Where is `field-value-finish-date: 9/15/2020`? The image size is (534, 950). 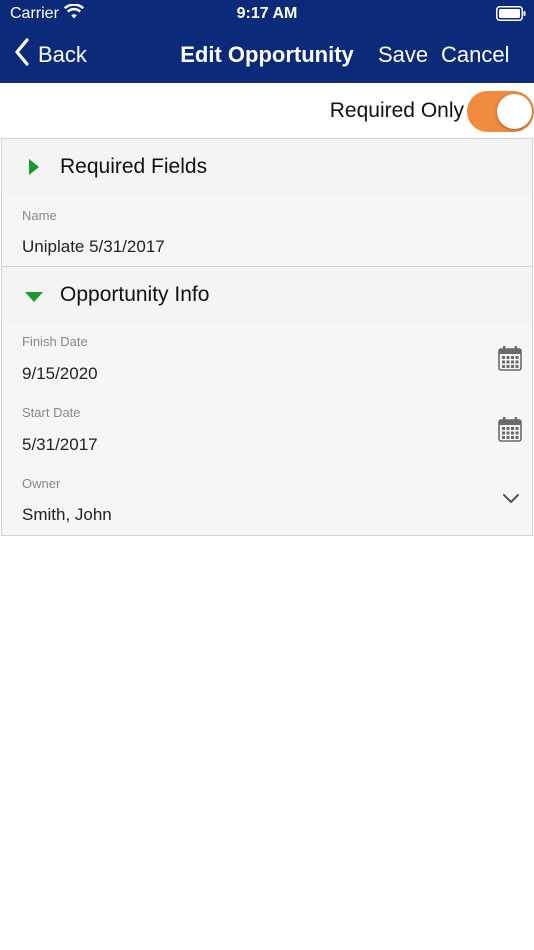
field-value-finish-date: 9/15/2020 is located at coordinates (60, 373).